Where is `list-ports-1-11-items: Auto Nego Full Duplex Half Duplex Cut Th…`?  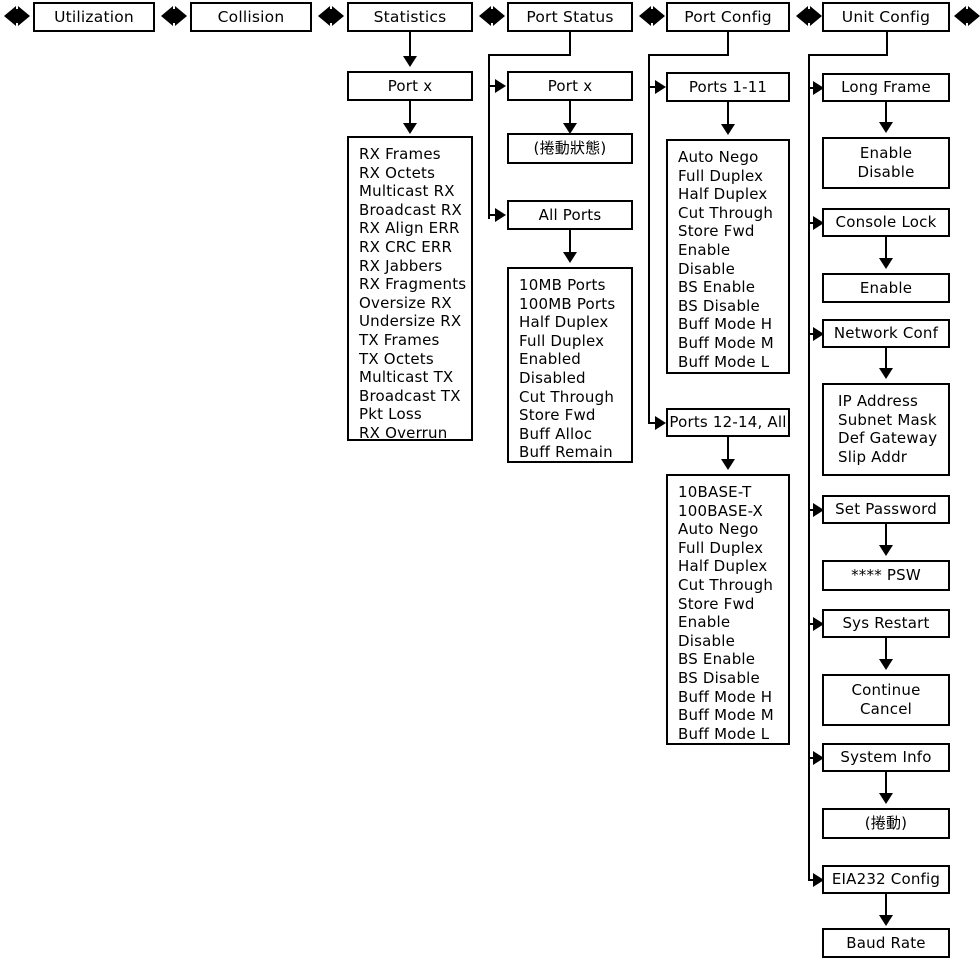 list-ports-1-11-items: Auto Nego Full Duplex Half Duplex Cut Th… is located at coordinates (728, 256).